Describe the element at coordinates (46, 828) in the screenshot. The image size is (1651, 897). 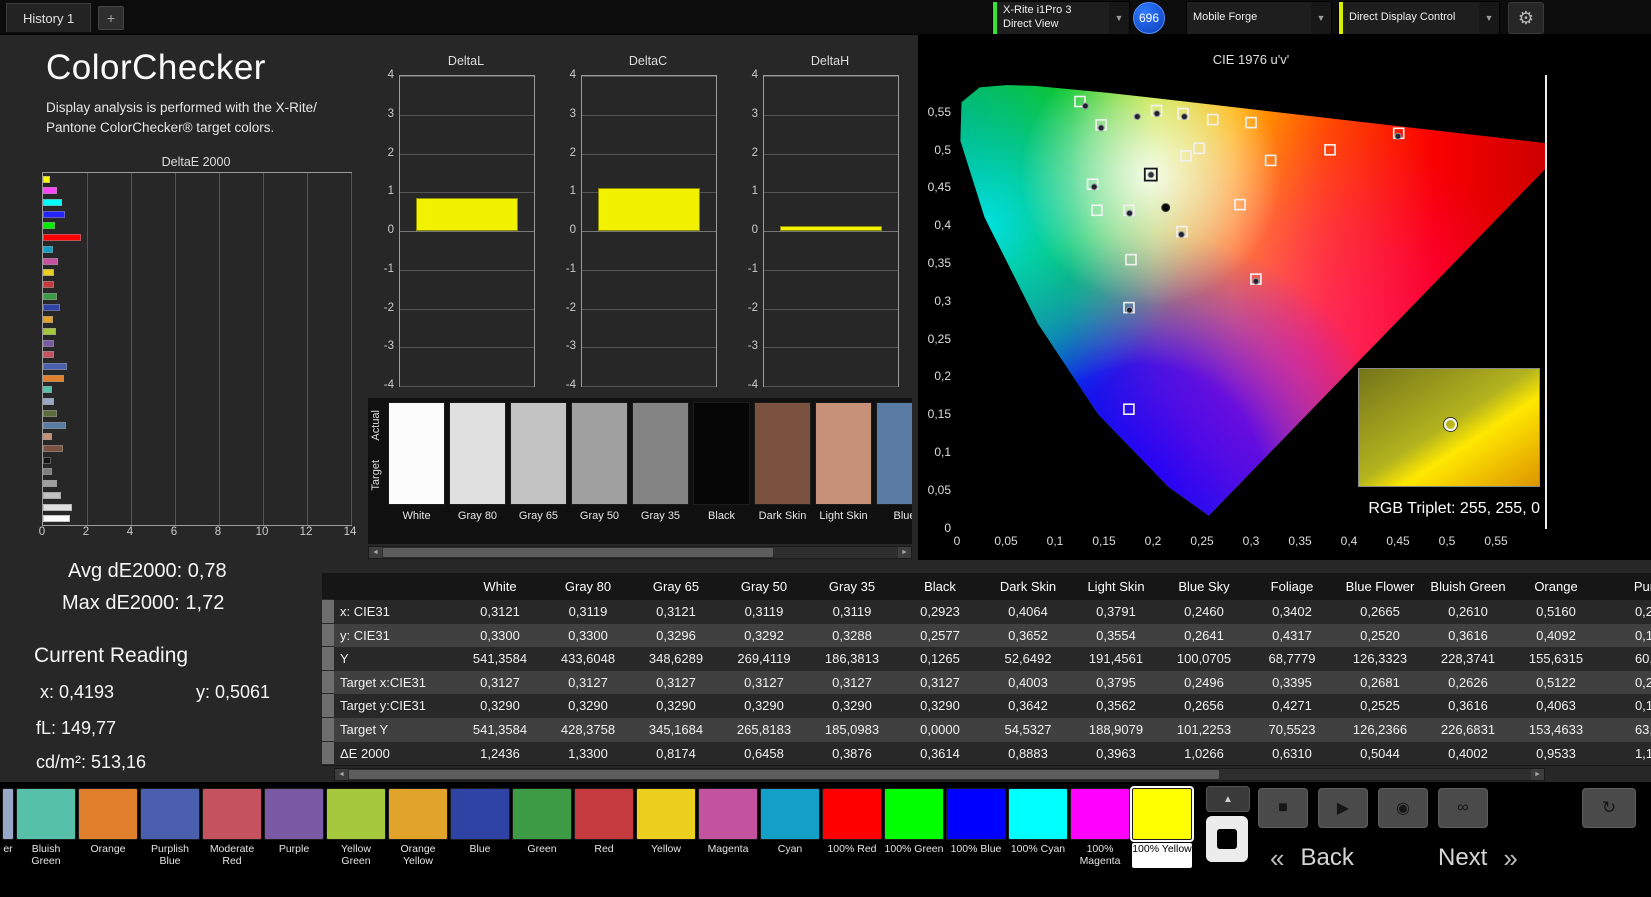
I see `patch-button: Bluish Green` at that location.